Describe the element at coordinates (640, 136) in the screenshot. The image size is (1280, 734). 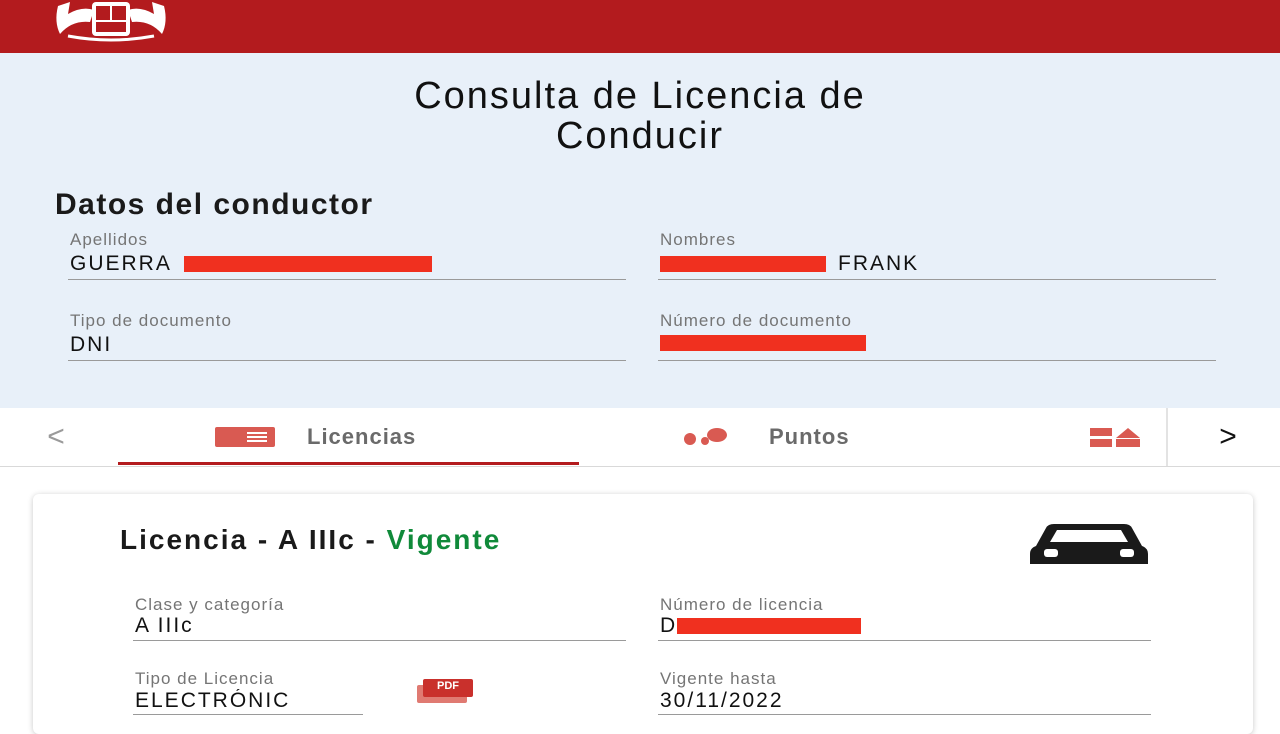
I see `page-title-line2: Conducir` at that location.